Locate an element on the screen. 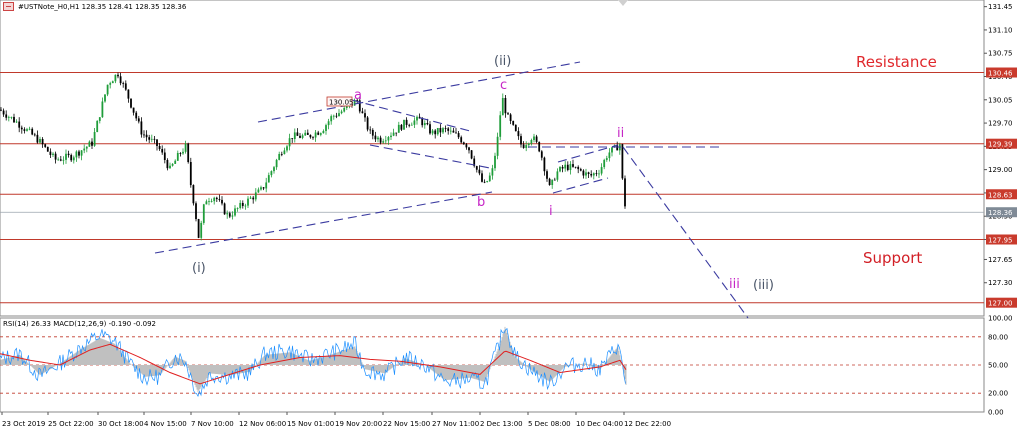 The height and width of the screenshot is (436, 1024). time-axis-label: 30 Oct 18:00 is located at coordinates (121, 424).